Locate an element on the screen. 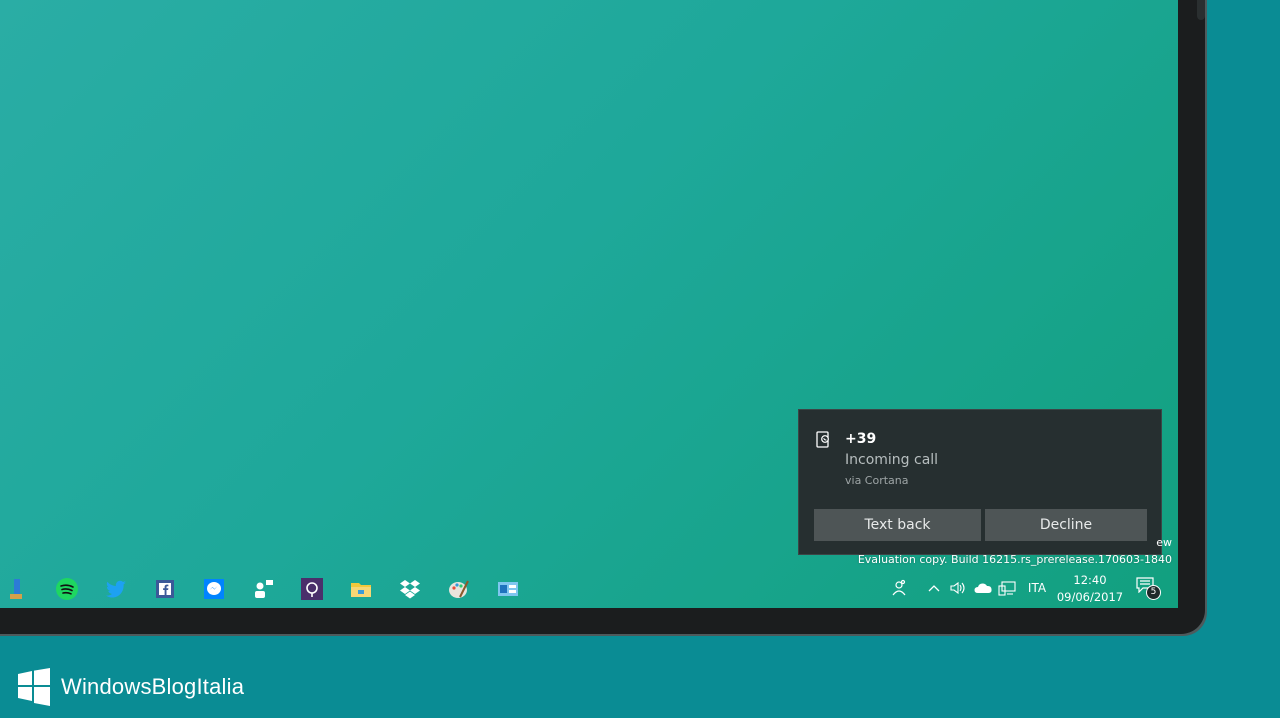  spotify-icon is located at coordinates (67, 589).